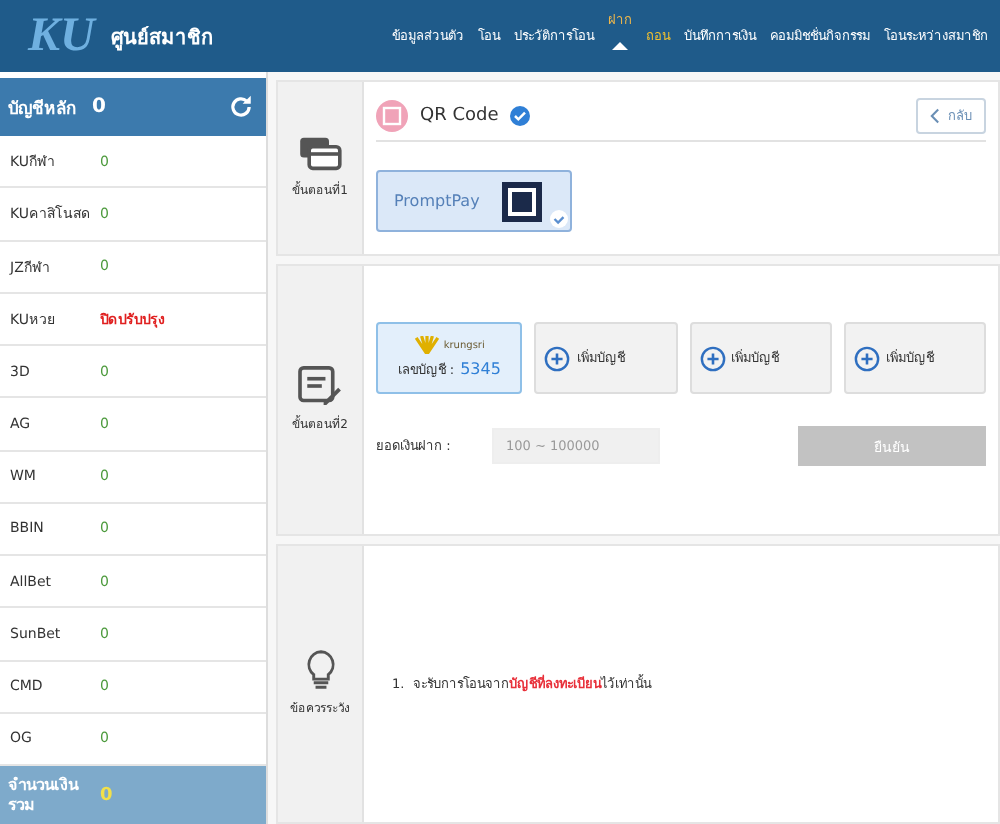 This screenshot has width=1000, height=824. I want to click on method-title: QR Code, so click(459, 115).